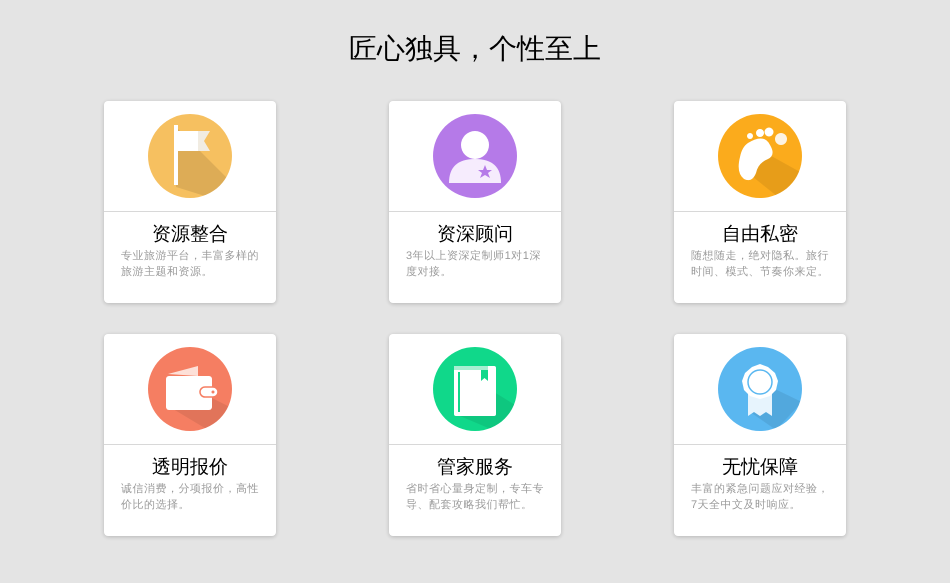  What do you see at coordinates (190, 264) in the screenshot?
I see `card-description: 专业旅游平台，丰富多样的旅游主题和资源。` at bounding box center [190, 264].